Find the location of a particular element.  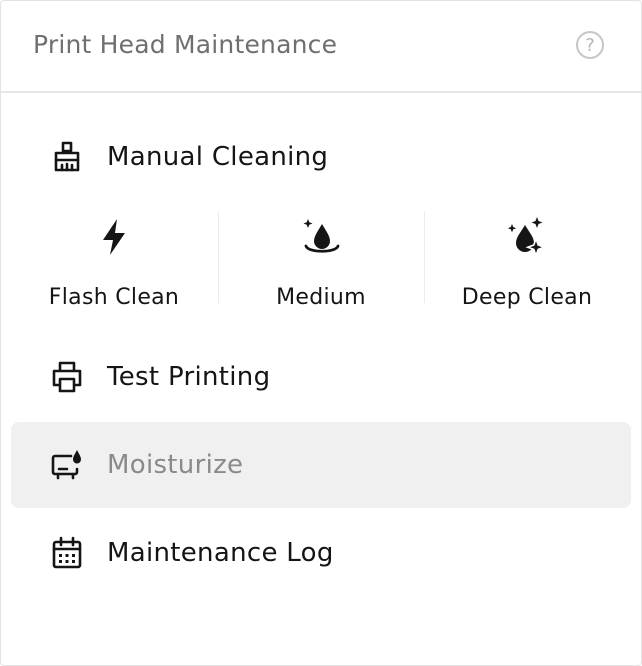

flash-clean-option: Flash Clean is located at coordinates (114, 261).